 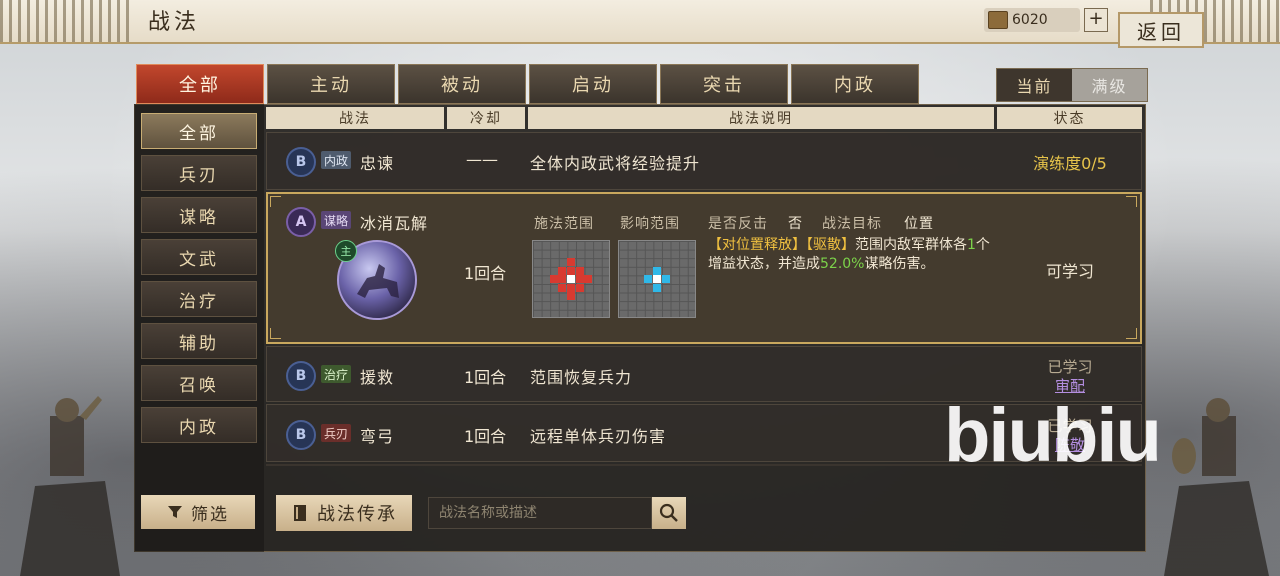 I want to click on sidebar-item-strategy: 谋略, so click(x=199, y=215).